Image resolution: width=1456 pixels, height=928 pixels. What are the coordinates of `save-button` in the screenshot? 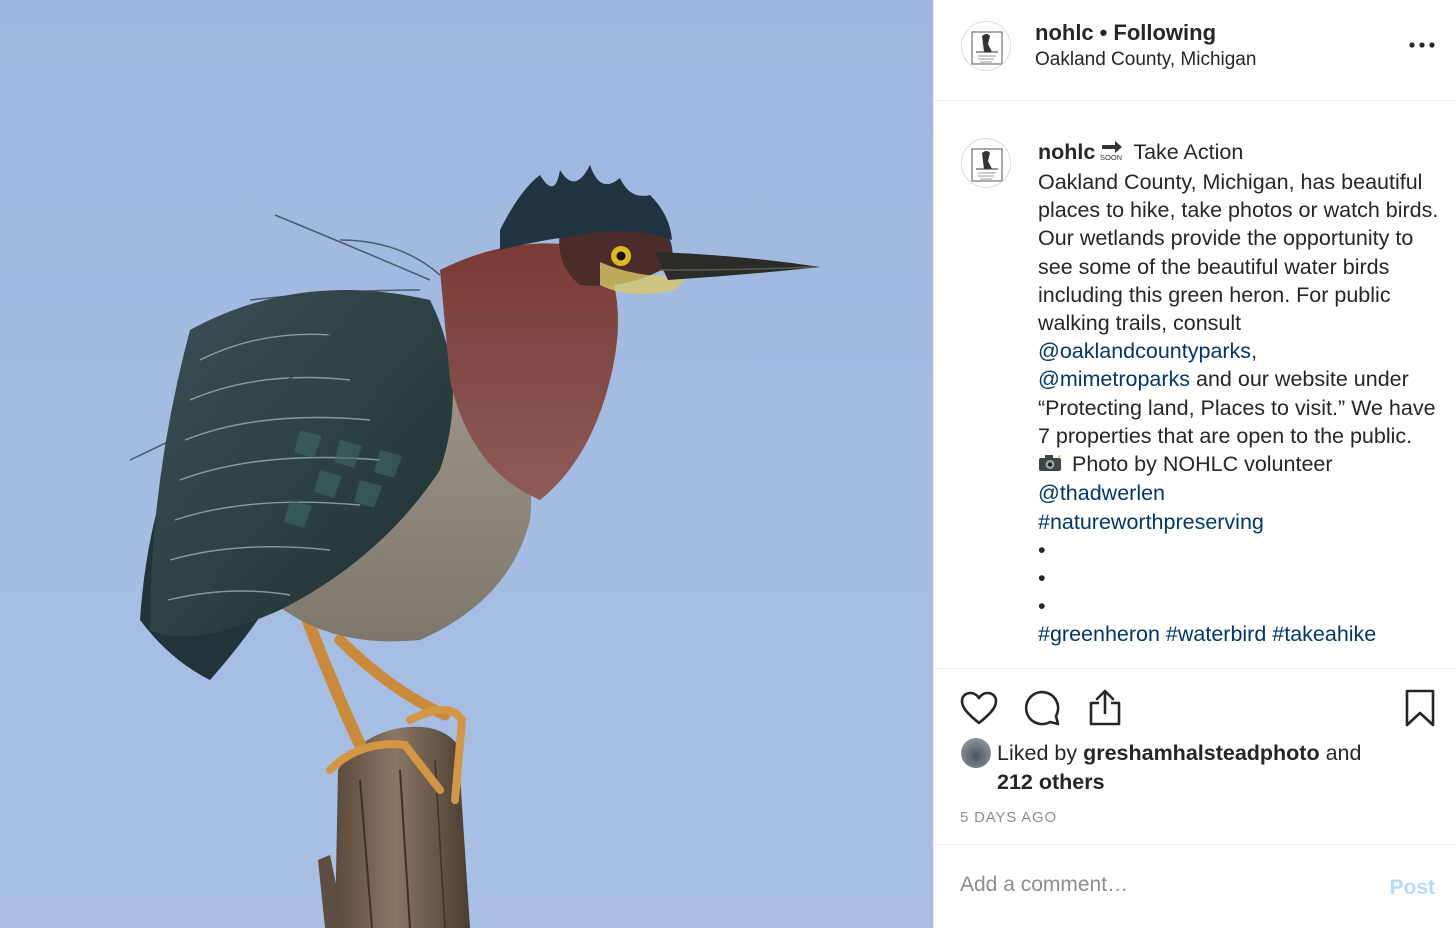 It's located at (1420, 708).